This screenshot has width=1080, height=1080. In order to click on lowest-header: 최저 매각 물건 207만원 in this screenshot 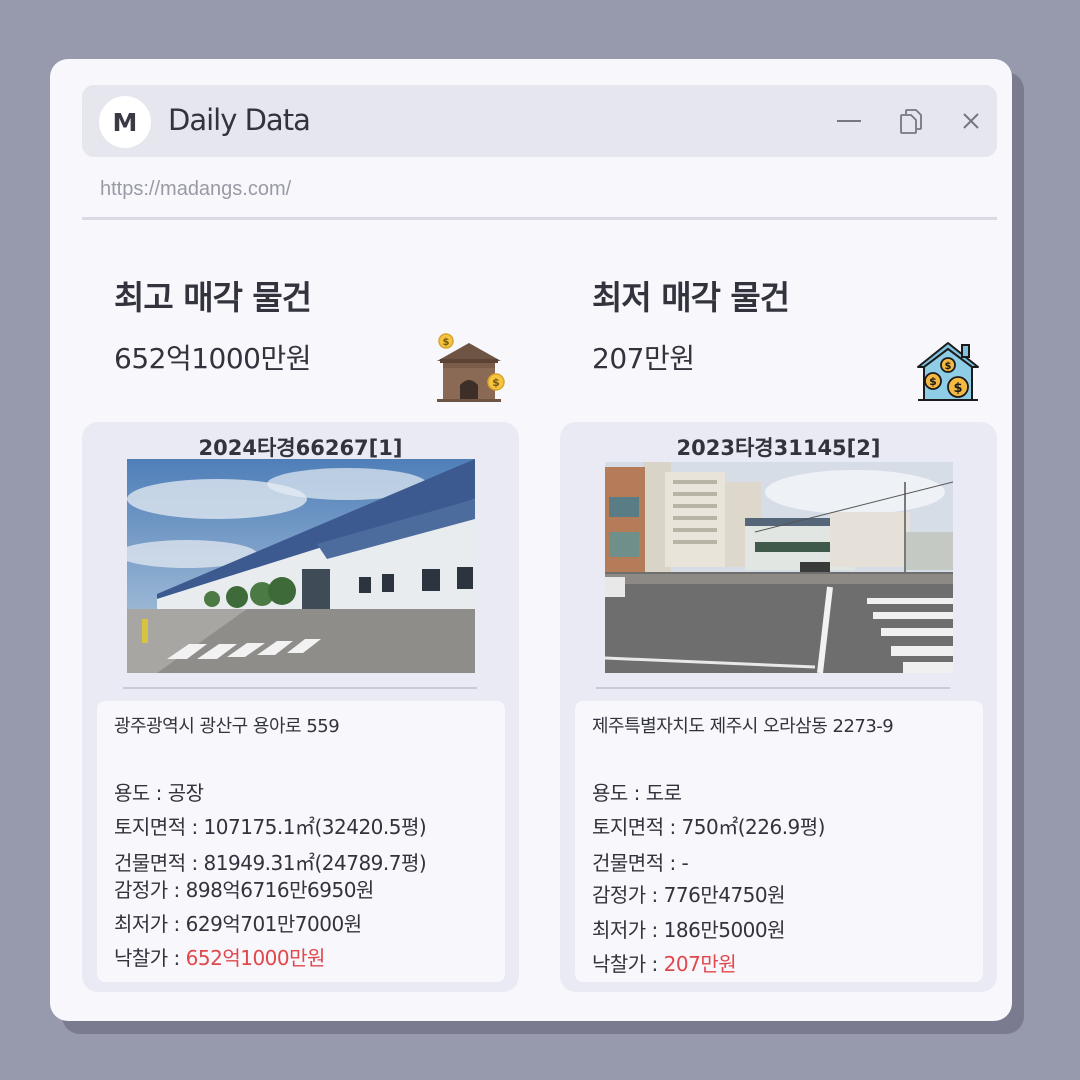, I will do `click(691, 324)`.